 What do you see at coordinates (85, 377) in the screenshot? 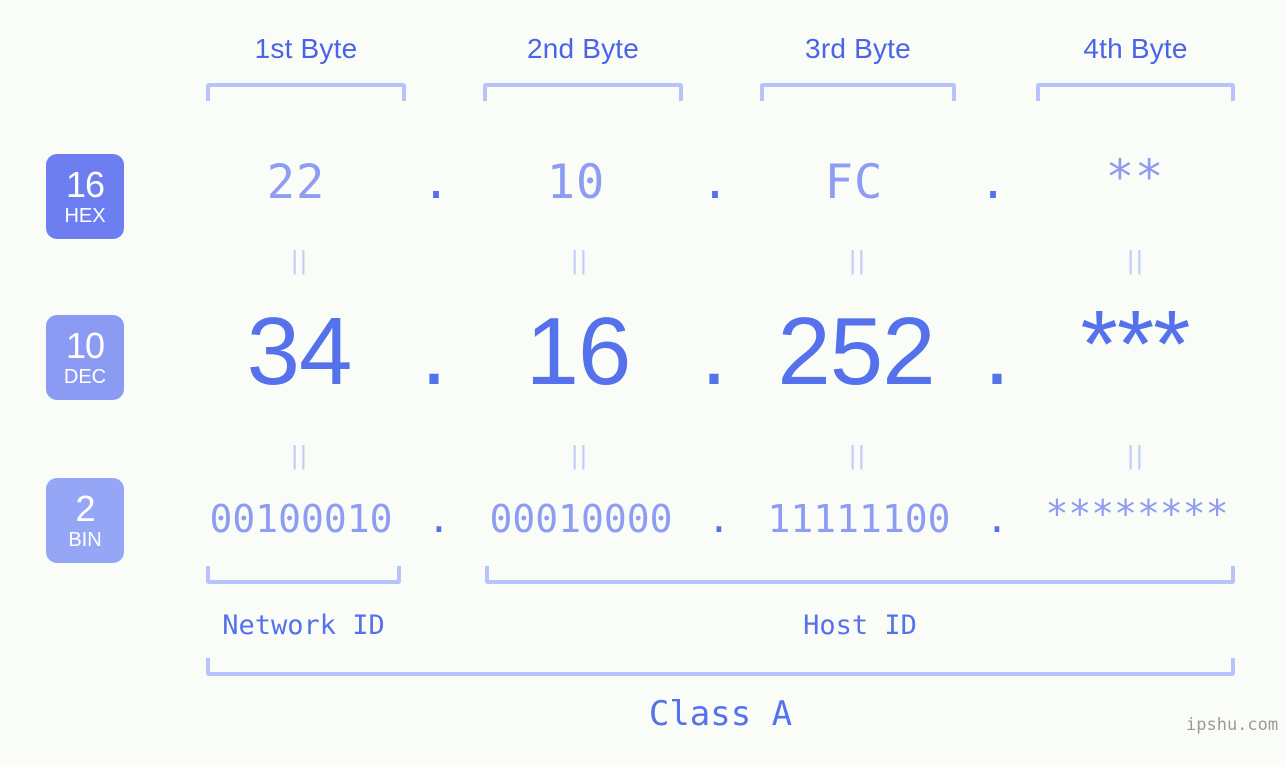
I see `radix-badge-dec-name: DEC` at bounding box center [85, 377].